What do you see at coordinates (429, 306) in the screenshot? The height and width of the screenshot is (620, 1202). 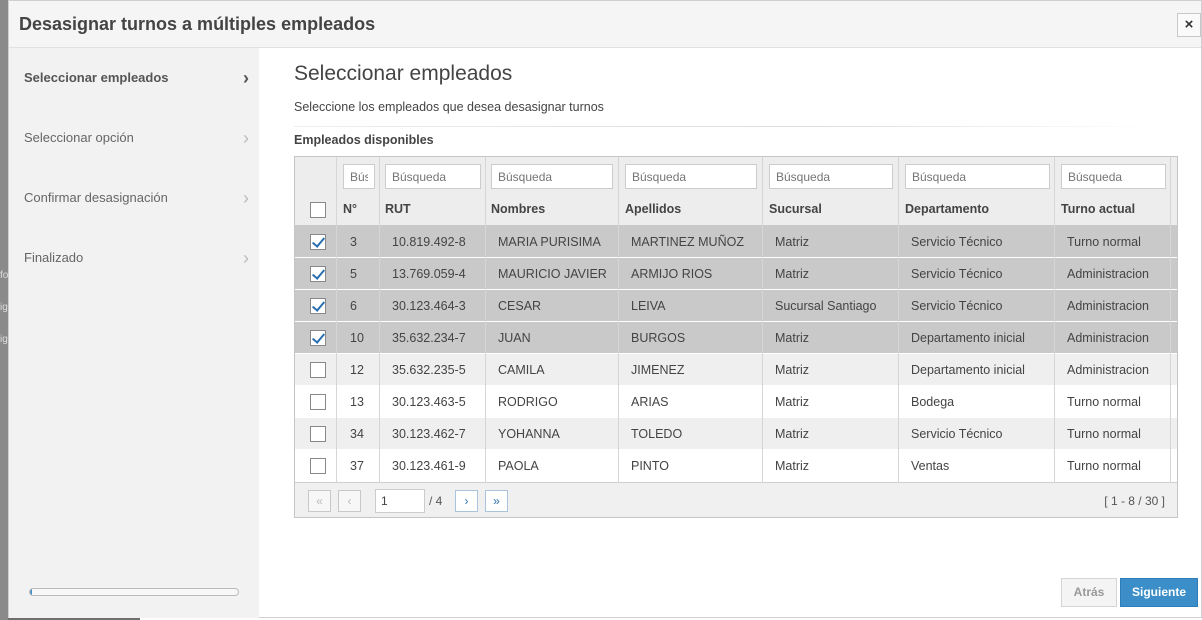 I see `cell-rut: 30.123.464-3` at bounding box center [429, 306].